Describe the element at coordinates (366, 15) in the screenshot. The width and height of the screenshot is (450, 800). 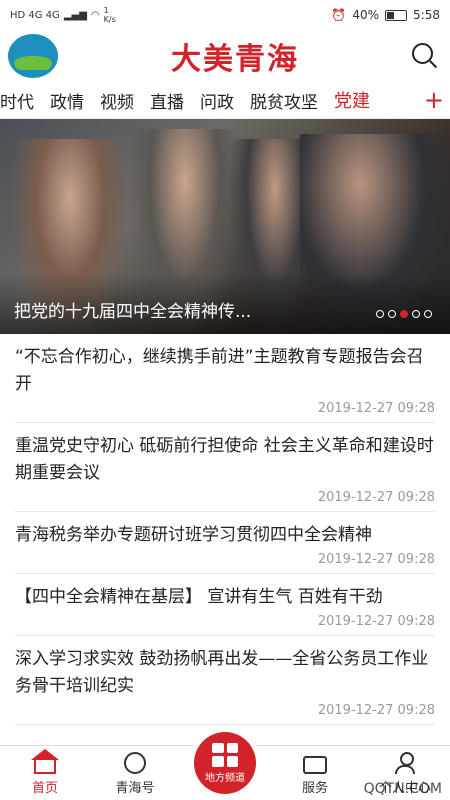
I see `battery-percent: 40%` at that location.